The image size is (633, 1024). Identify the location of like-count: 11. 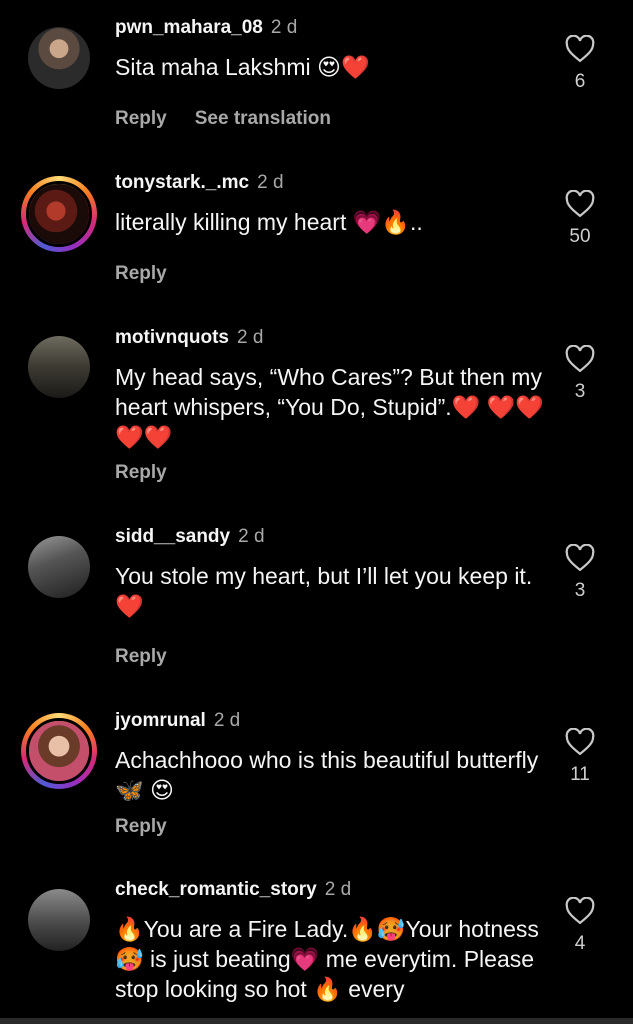
(580, 774).